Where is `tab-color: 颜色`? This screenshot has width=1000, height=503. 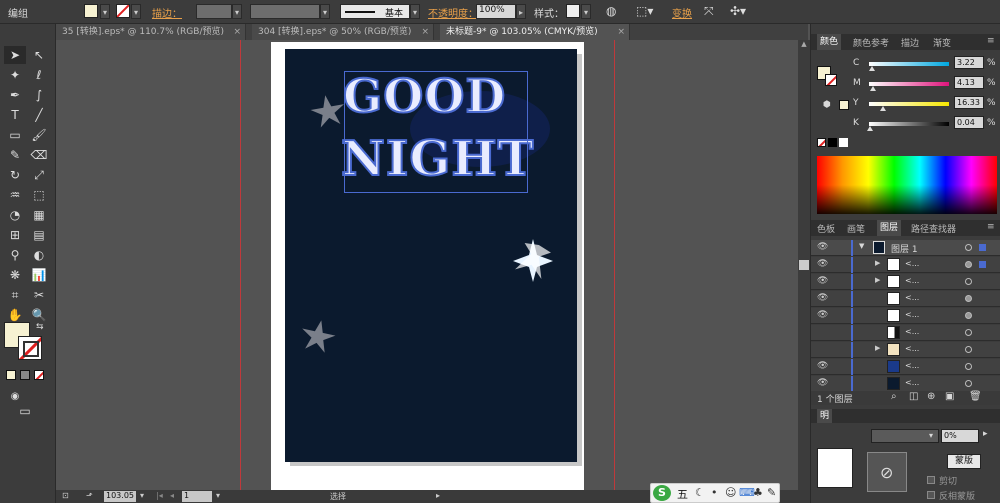
tab-color: 颜色 is located at coordinates (829, 42).